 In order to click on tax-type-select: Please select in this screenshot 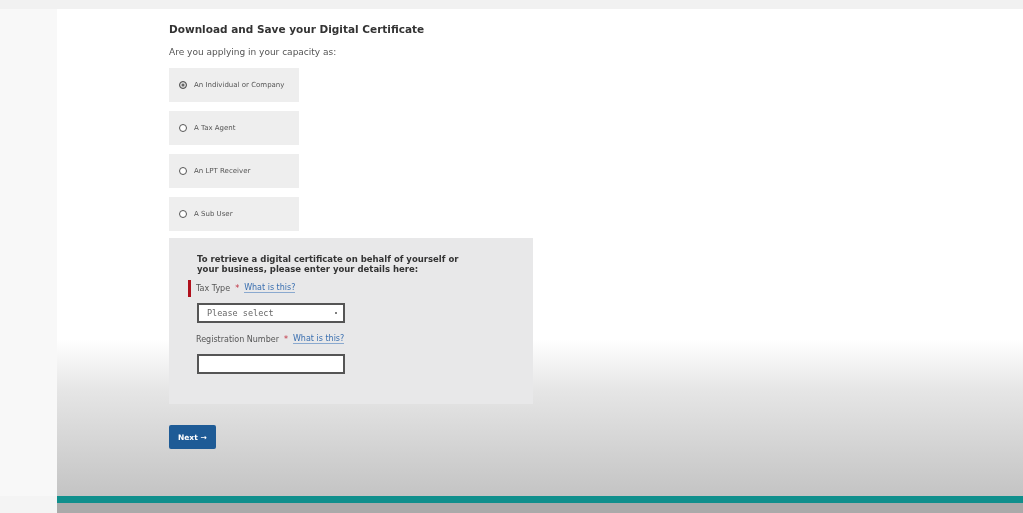, I will do `click(271, 313)`.